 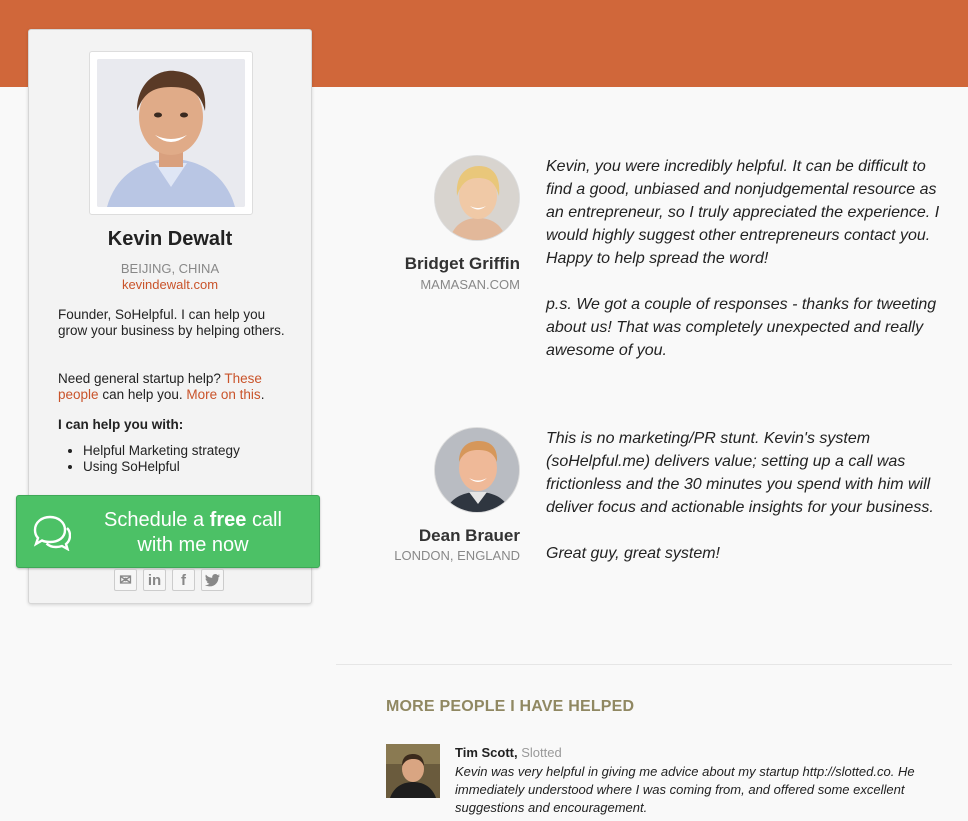 I want to click on cta-text-after: call, so click(x=266, y=520).